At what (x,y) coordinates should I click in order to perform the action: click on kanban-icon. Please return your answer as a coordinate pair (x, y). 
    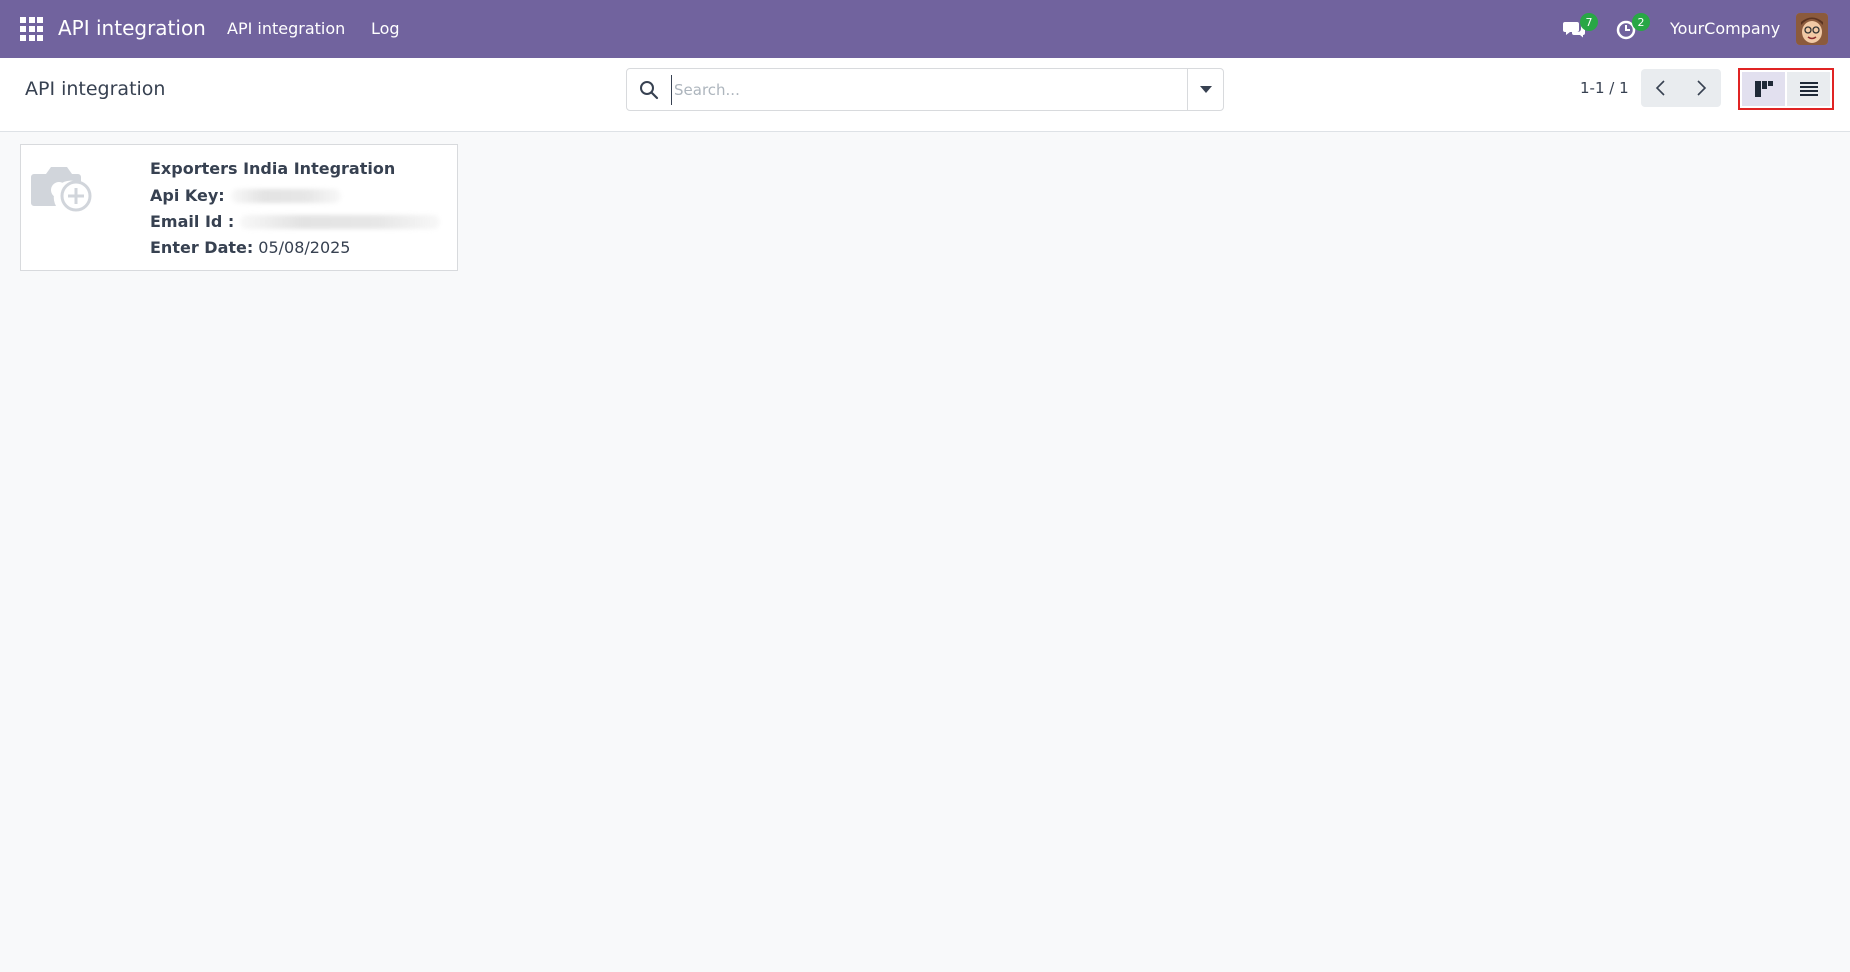
    Looking at the image, I should click on (1763, 89).